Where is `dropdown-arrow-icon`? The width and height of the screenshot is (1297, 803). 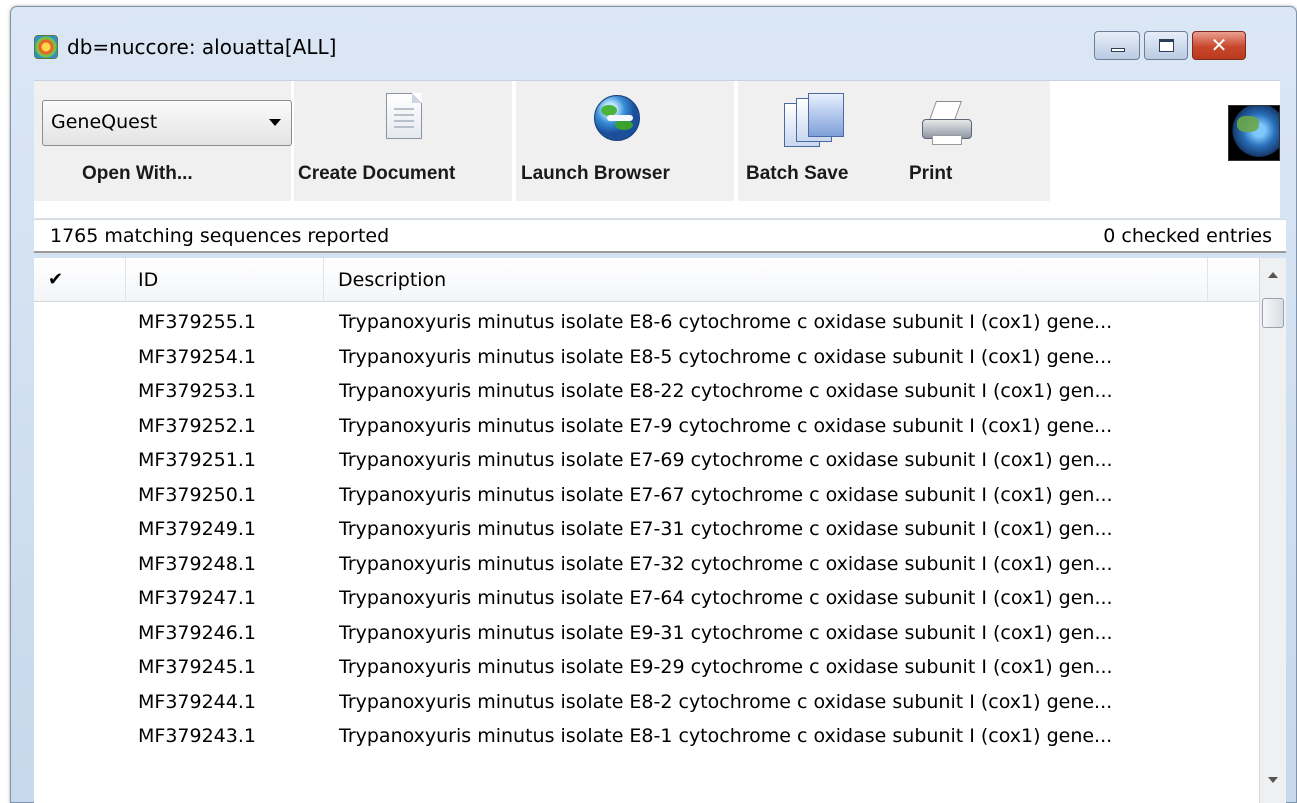 dropdown-arrow-icon is located at coordinates (275, 122).